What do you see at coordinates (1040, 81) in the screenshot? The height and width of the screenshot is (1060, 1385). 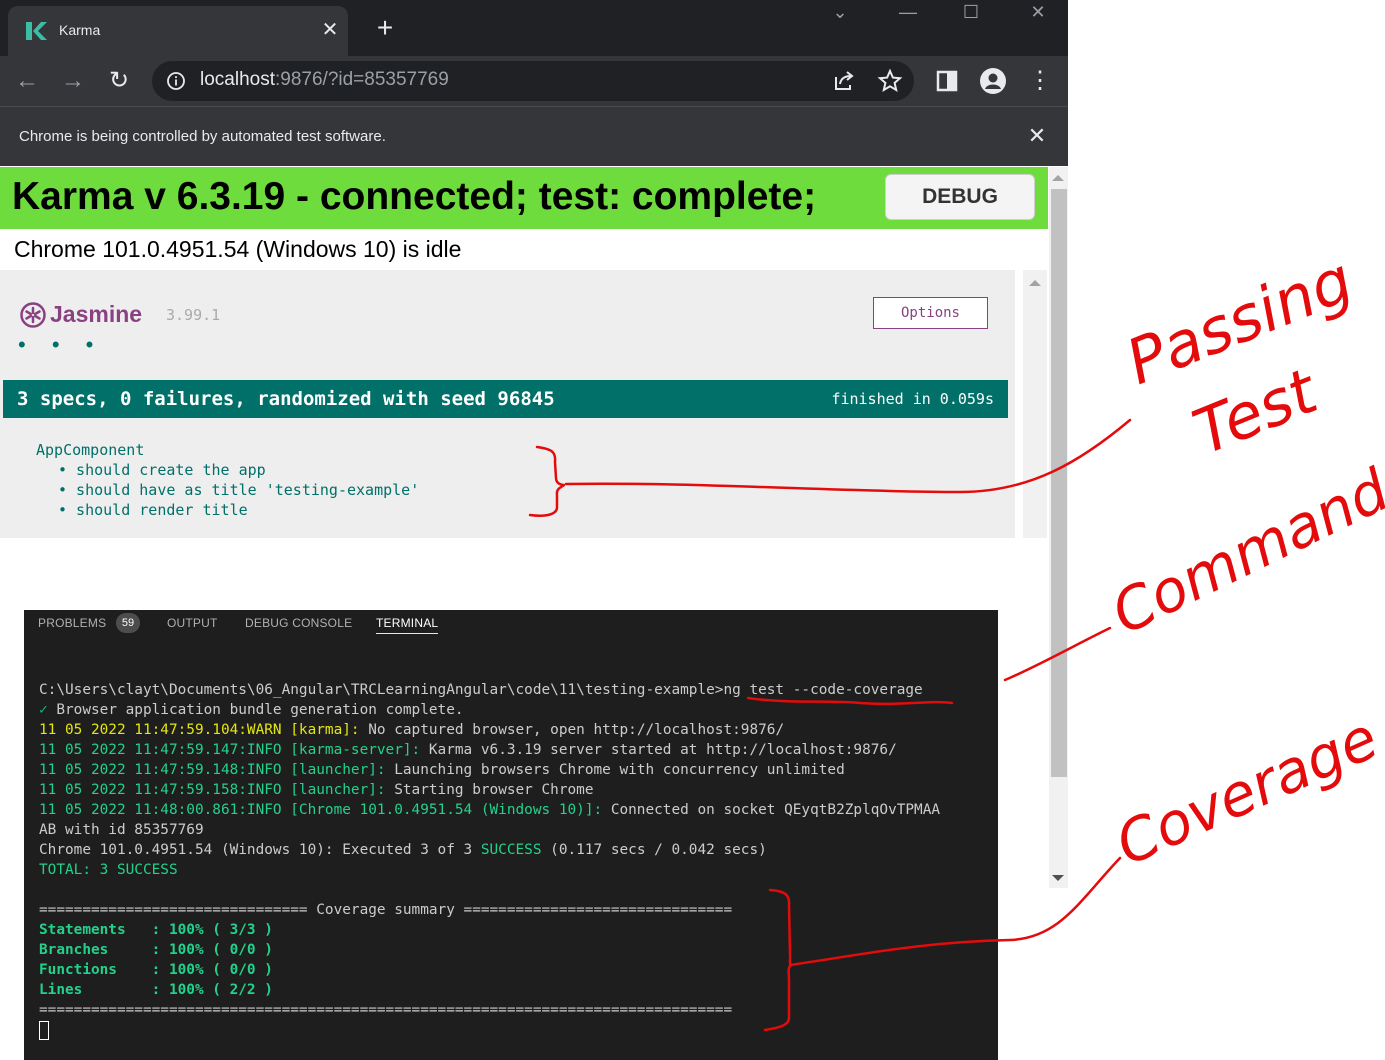 I see `menu-icon: ⋮` at bounding box center [1040, 81].